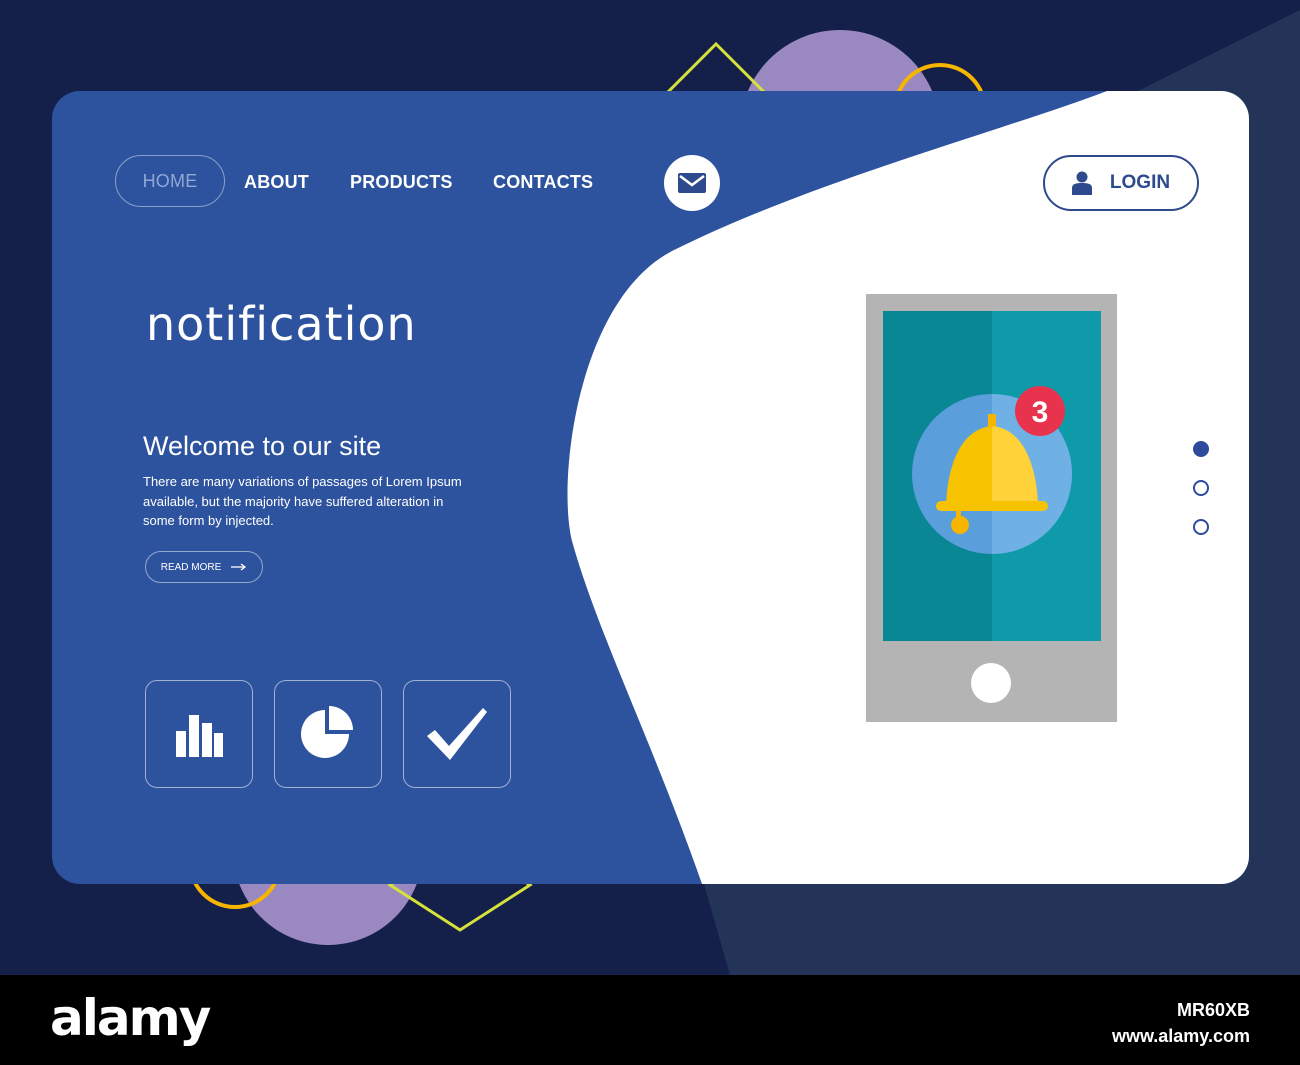 This screenshot has width=1300, height=1065. What do you see at coordinates (1081, 183) in the screenshot?
I see `user-icon` at bounding box center [1081, 183].